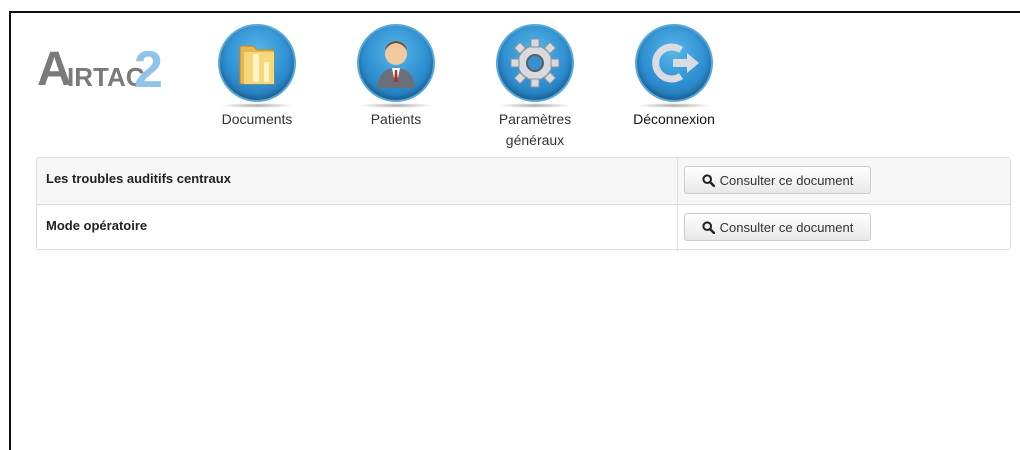 The image size is (1020, 450). Describe the element at coordinates (523, 228) in the screenshot. I see `table-row: Mode opératoire Consulter ce document` at that location.